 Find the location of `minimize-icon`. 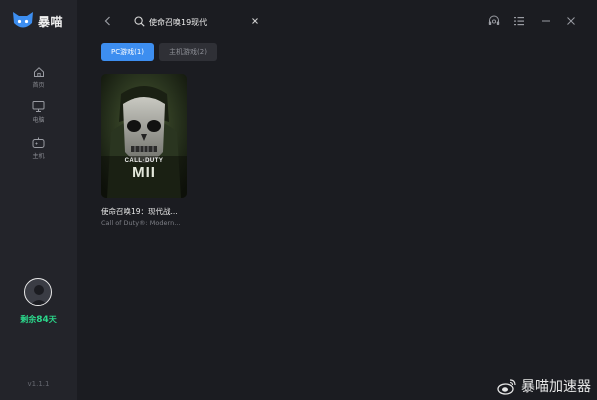

minimize-icon is located at coordinates (546, 21).